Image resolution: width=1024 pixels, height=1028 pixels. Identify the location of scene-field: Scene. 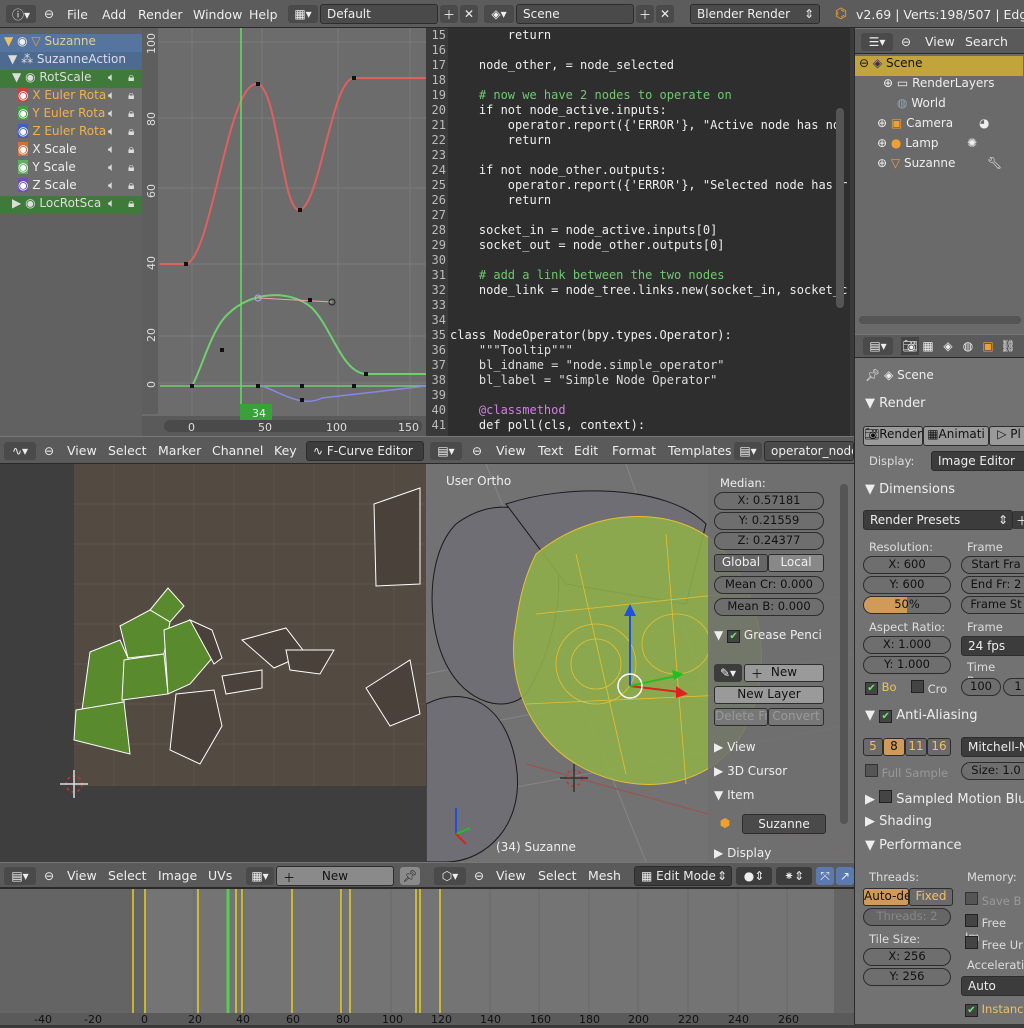
(575, 14).